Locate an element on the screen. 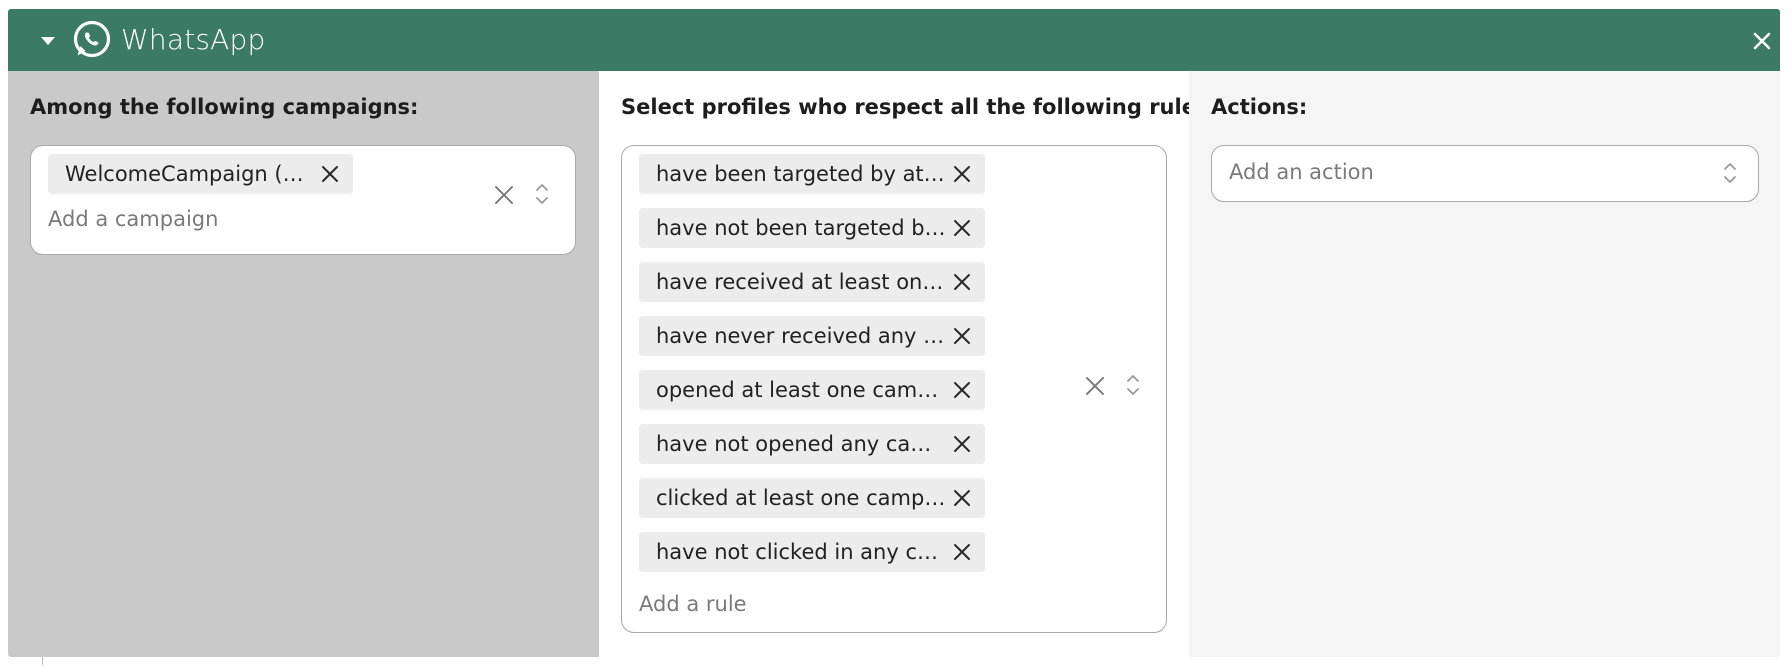 The height and width of the screenshot is (668, 1790). whatsapp-logo-icon is located at coordinates (92, 39).